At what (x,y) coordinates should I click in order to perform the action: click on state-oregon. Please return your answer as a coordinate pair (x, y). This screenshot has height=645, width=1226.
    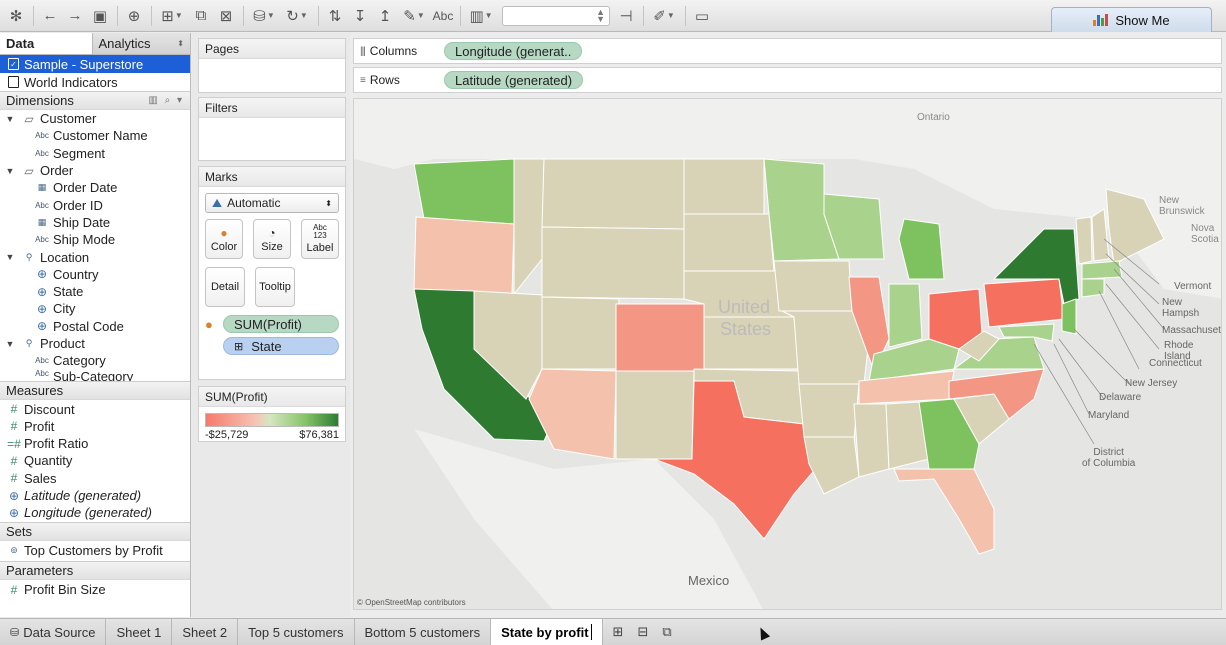
    Looking at the image, I should click on (464, 255).